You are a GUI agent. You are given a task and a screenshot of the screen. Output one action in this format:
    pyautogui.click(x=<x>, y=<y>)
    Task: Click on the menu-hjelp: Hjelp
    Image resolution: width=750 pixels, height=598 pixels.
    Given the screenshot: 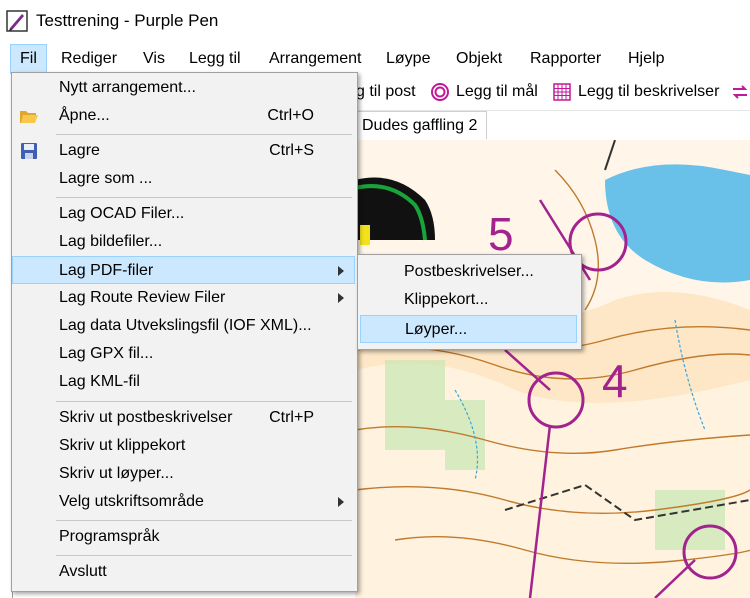 What is the action you would take?
    pyautogui.click(x=646, y=59)
    